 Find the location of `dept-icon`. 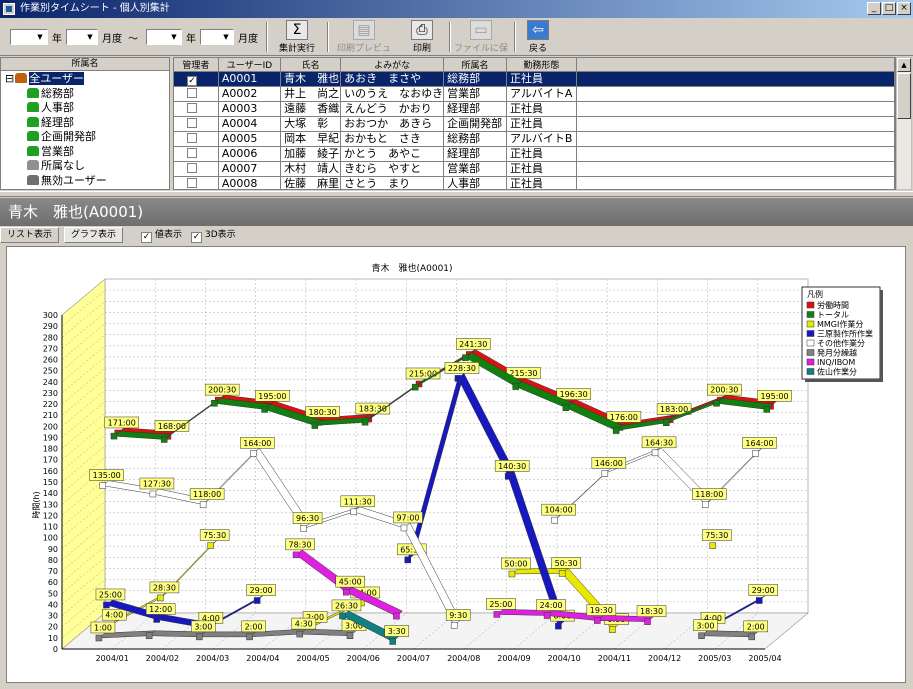

dept-icon is located at coordinates (33, 121).